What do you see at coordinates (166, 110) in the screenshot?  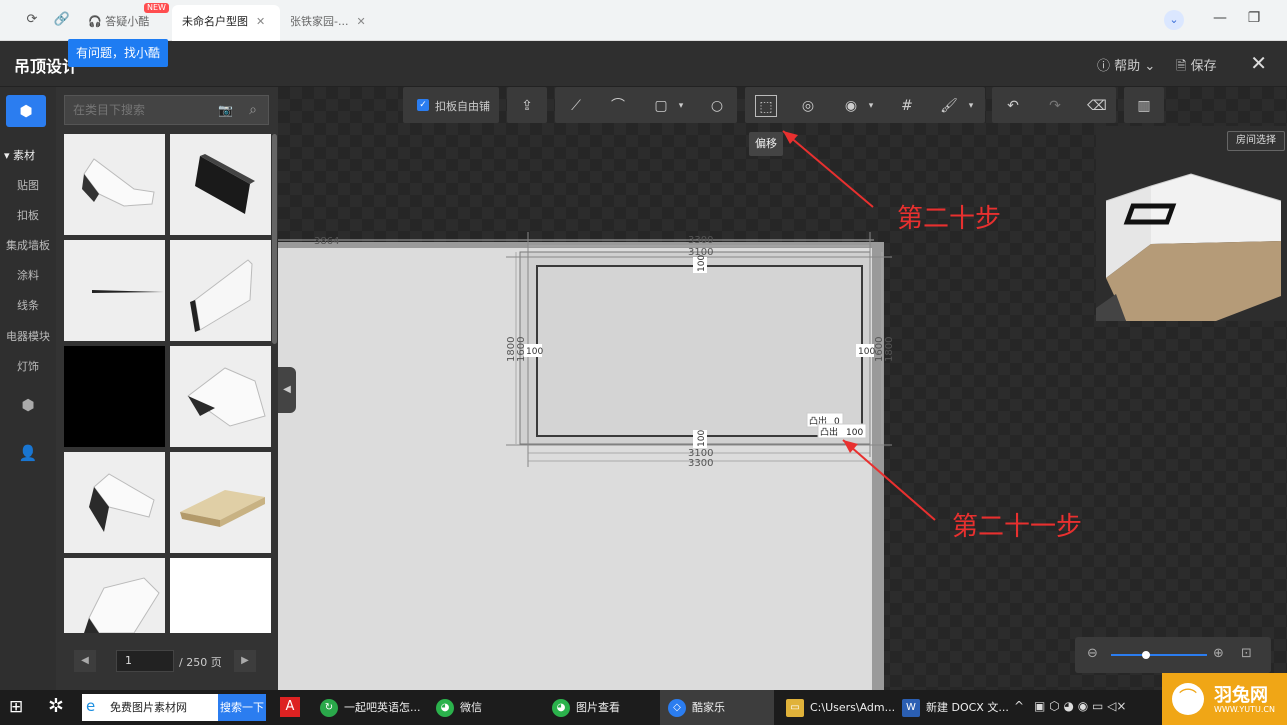 I see `search-input` at bounding box center [166, 110].